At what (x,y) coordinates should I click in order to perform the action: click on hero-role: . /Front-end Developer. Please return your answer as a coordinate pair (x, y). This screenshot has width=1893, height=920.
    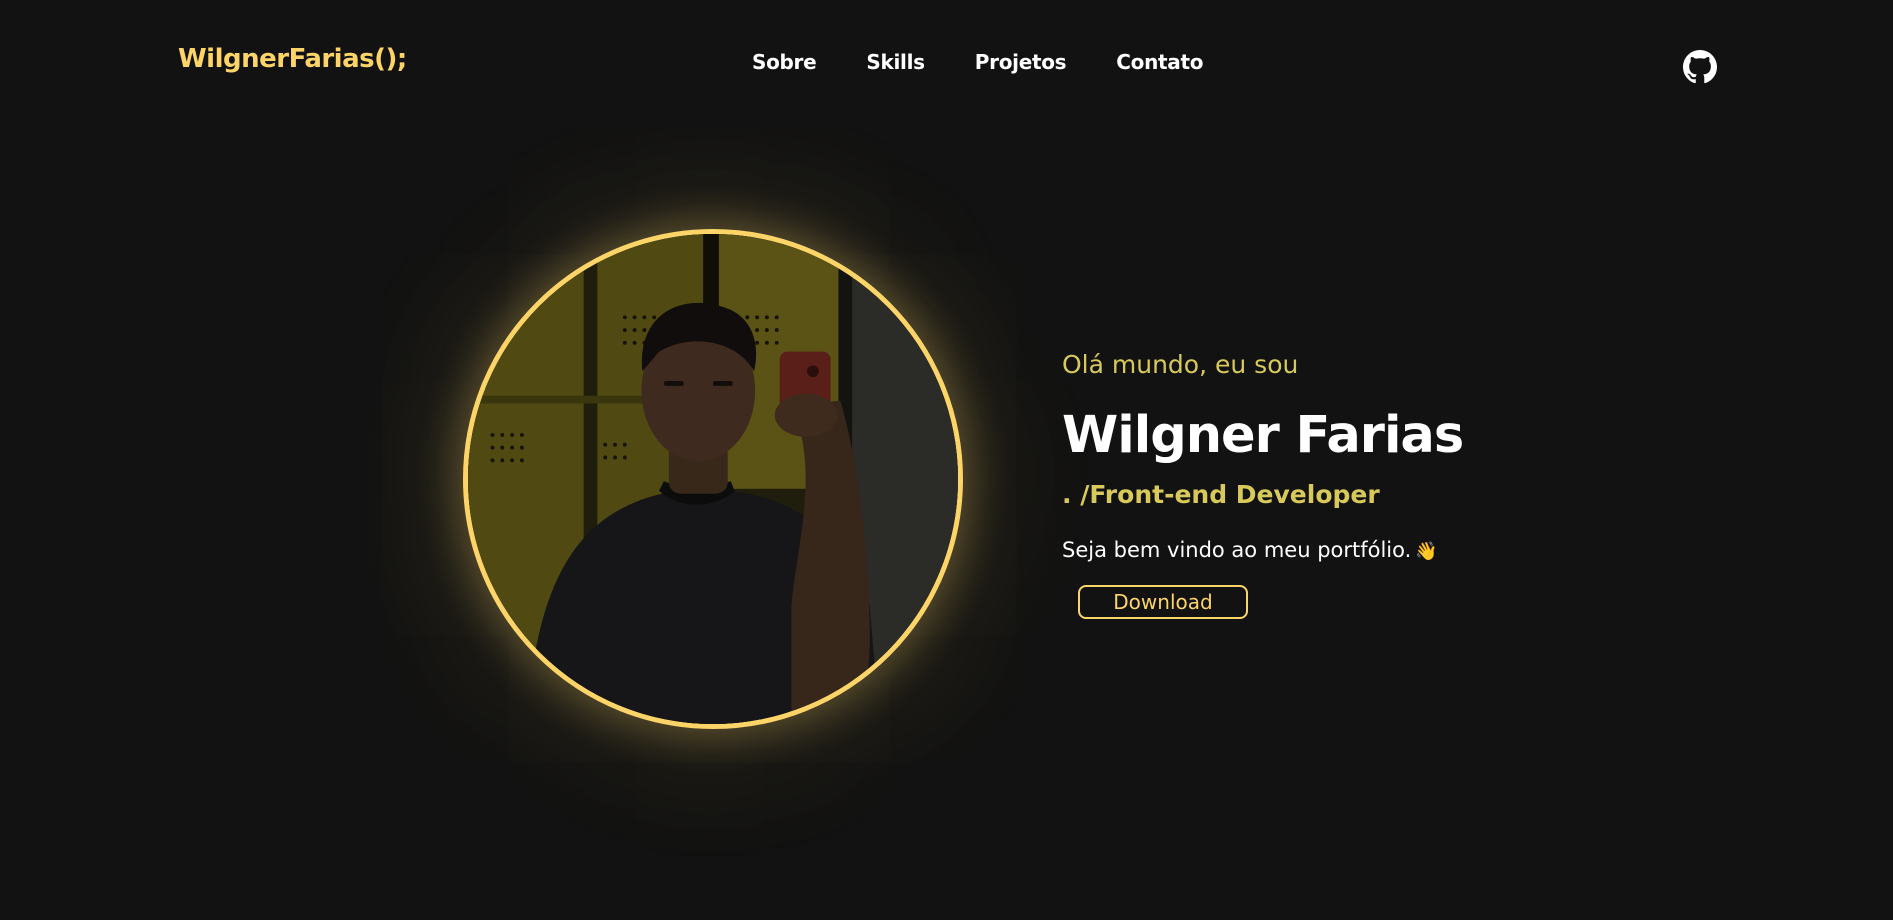
    Looking at the image, I should click on (1221, 494).